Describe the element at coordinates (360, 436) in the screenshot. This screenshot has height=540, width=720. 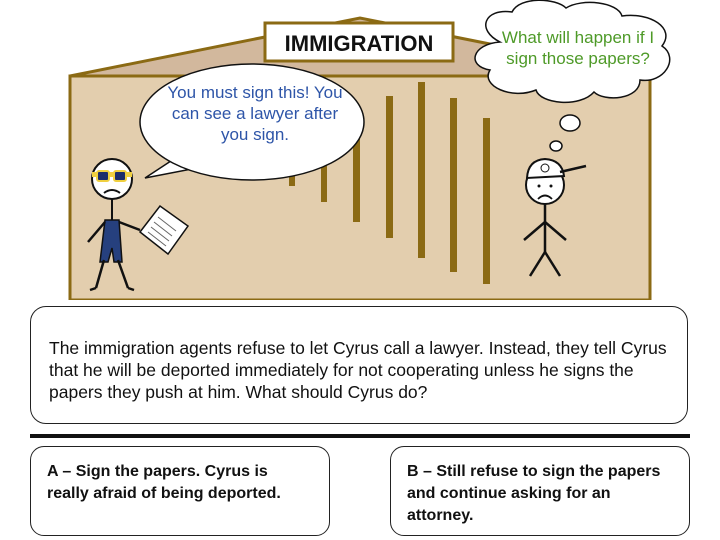
I see `divider` at that location.